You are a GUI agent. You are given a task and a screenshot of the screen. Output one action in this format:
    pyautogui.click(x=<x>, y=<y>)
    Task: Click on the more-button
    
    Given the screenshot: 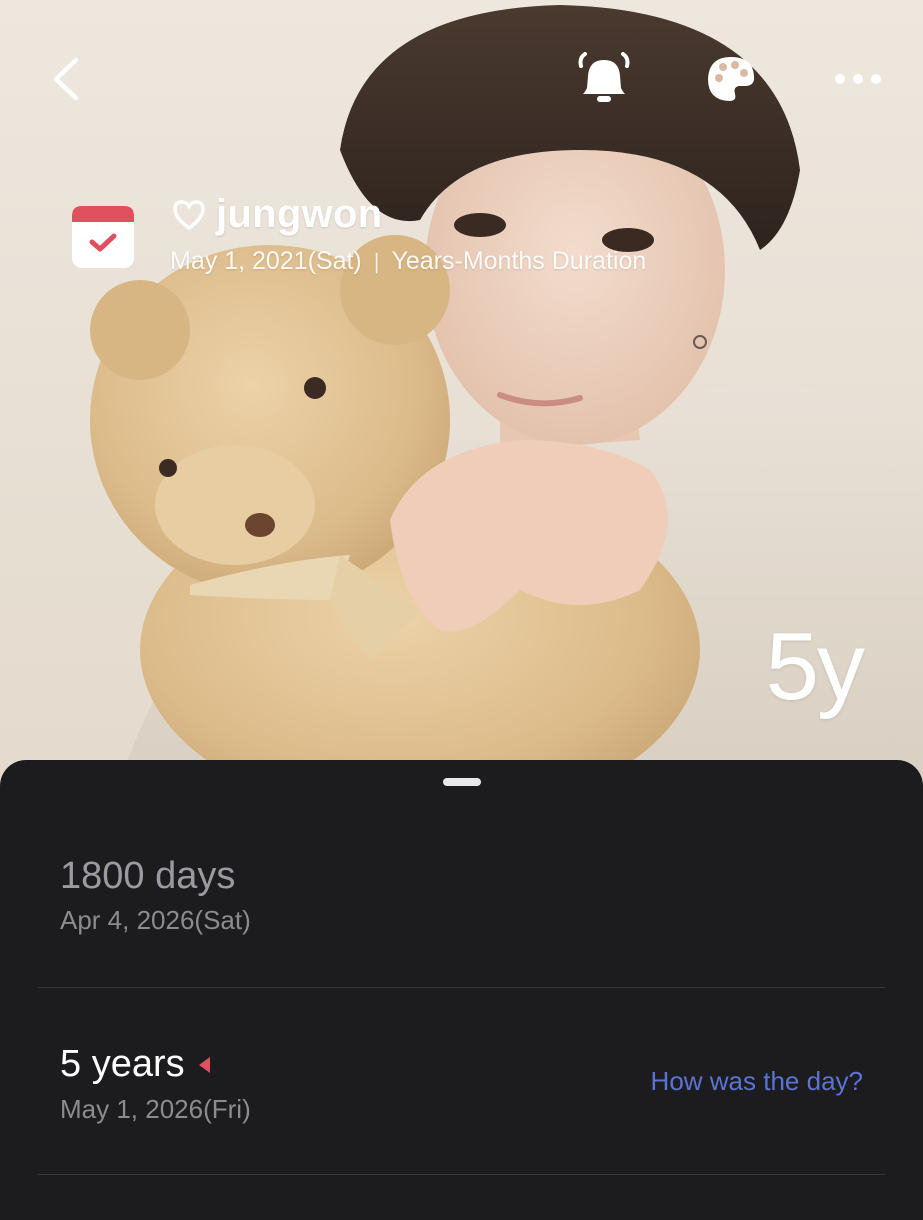 What is the action you would take?
    pyautogui.click(x=858, y=79)
    